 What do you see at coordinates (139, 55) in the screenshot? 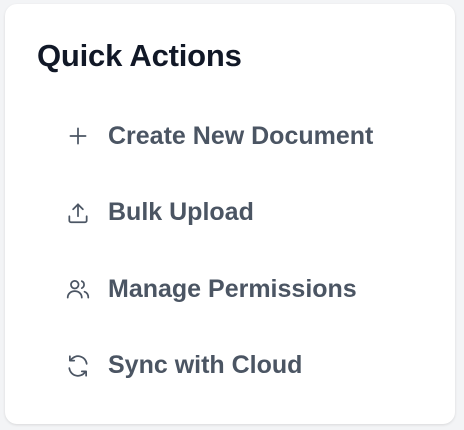
I see `card-title: Quick Actions` at bounding box center [139, 55].